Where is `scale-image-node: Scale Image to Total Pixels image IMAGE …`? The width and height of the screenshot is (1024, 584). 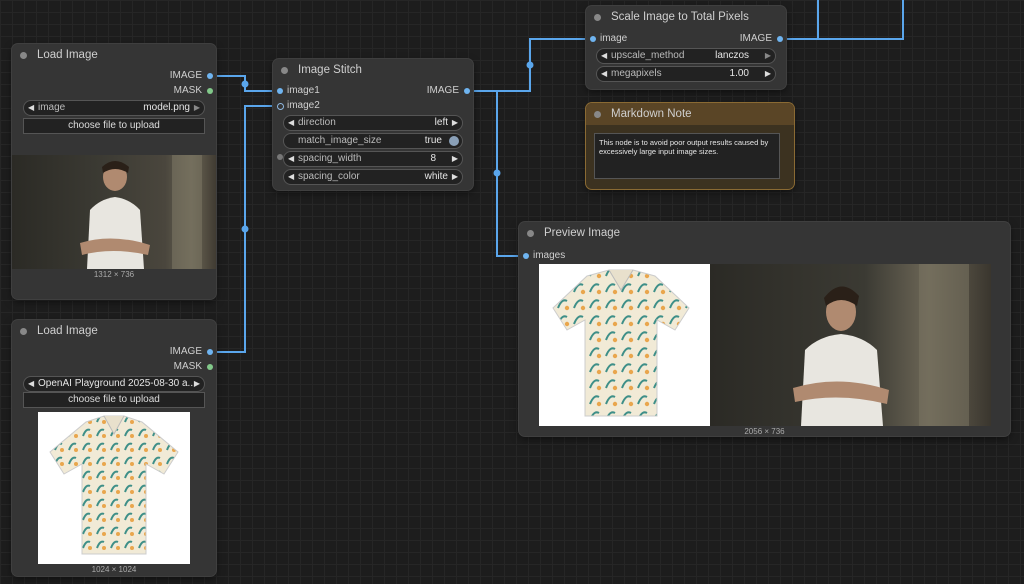
scale-image-node: Scale Image to Total Pixels image IMAGE … is located at coordinates (686, 47).